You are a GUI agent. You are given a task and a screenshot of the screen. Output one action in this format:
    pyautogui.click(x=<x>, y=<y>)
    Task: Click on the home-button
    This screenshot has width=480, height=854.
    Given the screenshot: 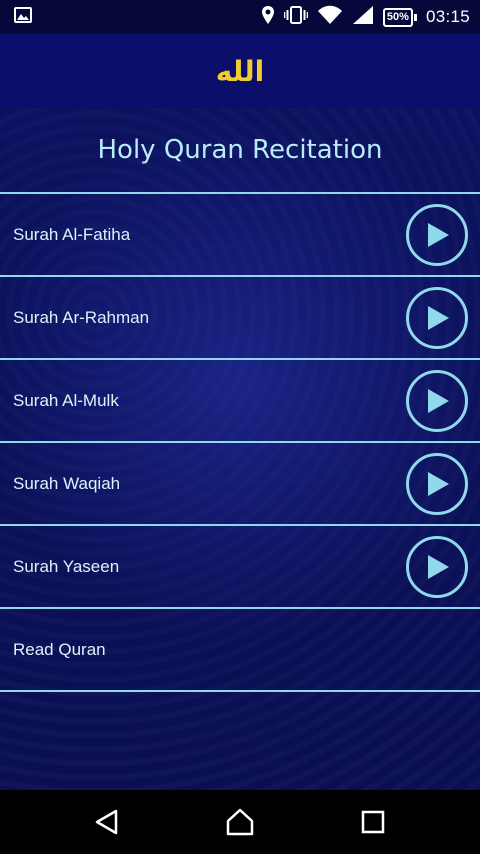 What is the action you would take?
    pyautogui.click(x=240, y=822)
    